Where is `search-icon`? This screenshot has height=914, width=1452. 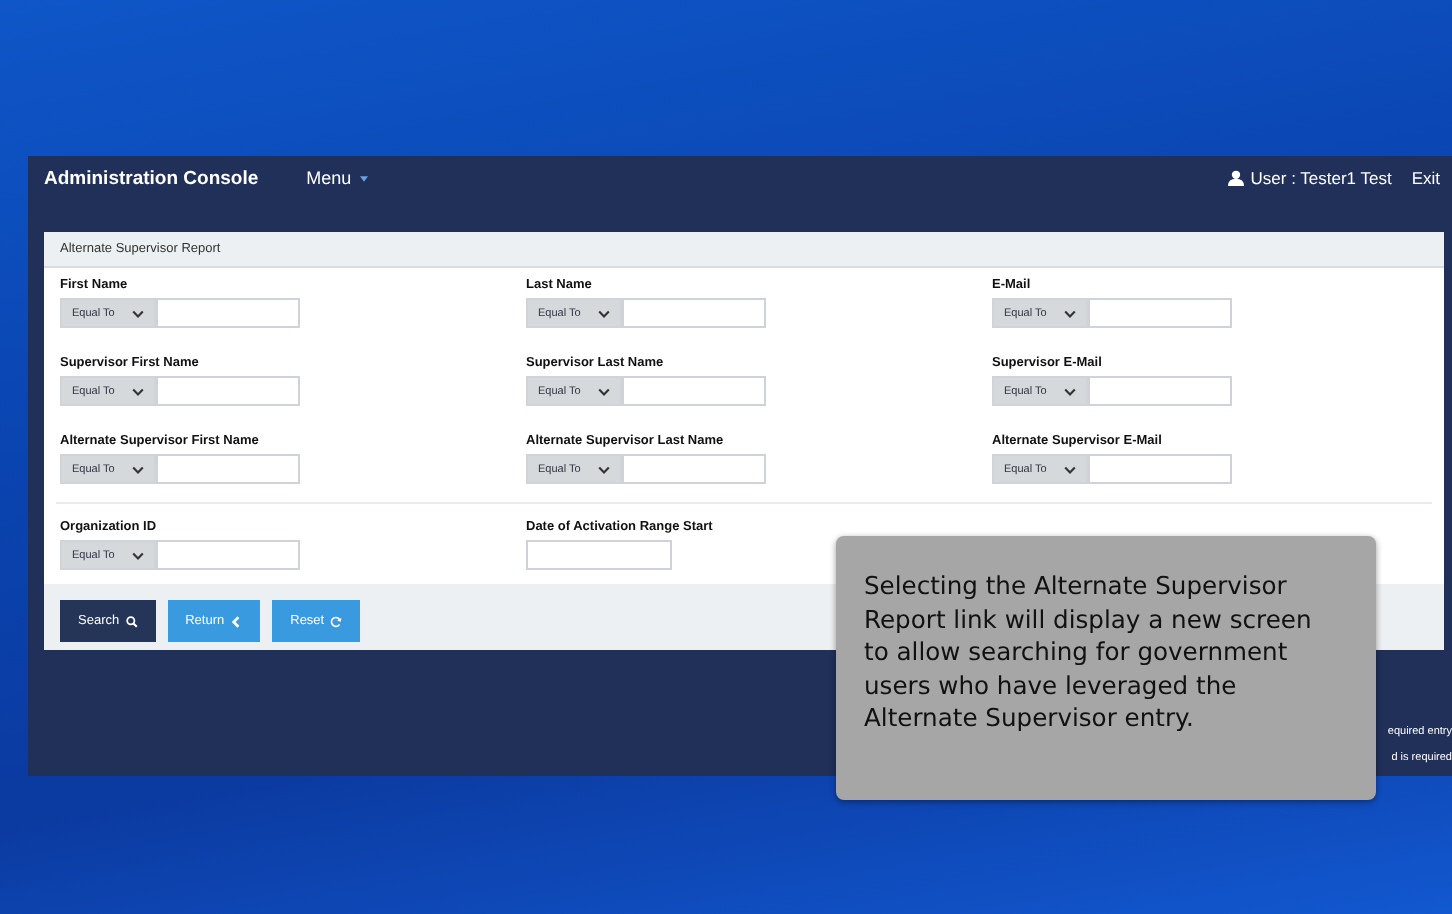
search-icon is located at coordinates (131, 621).